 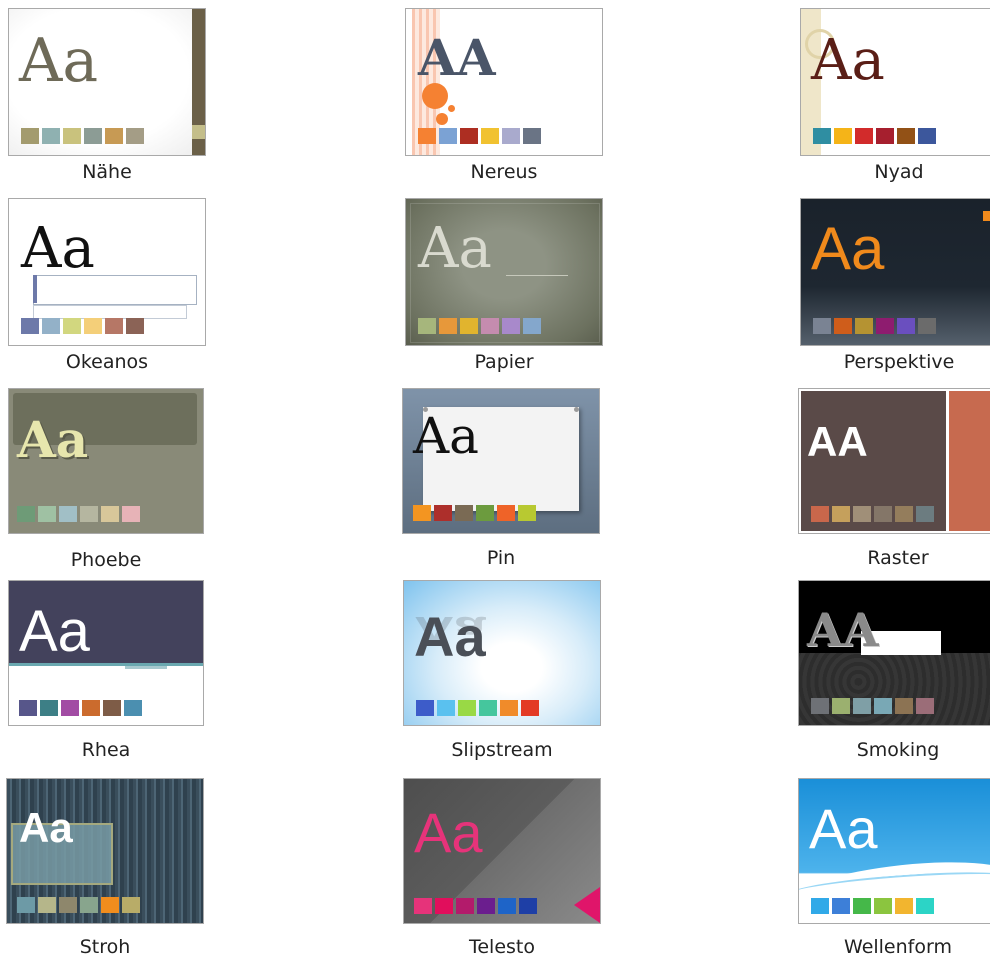 What do you see at coordinates (107, 172) in the screenshot?
I see `theme-name: Nähe` at bounding box center [107, 172].